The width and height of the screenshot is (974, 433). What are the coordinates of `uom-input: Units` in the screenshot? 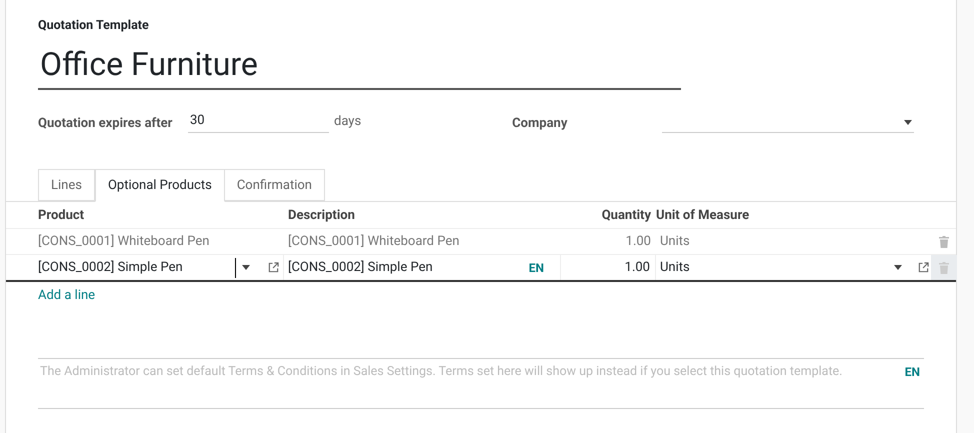 It's located at (774, 268).